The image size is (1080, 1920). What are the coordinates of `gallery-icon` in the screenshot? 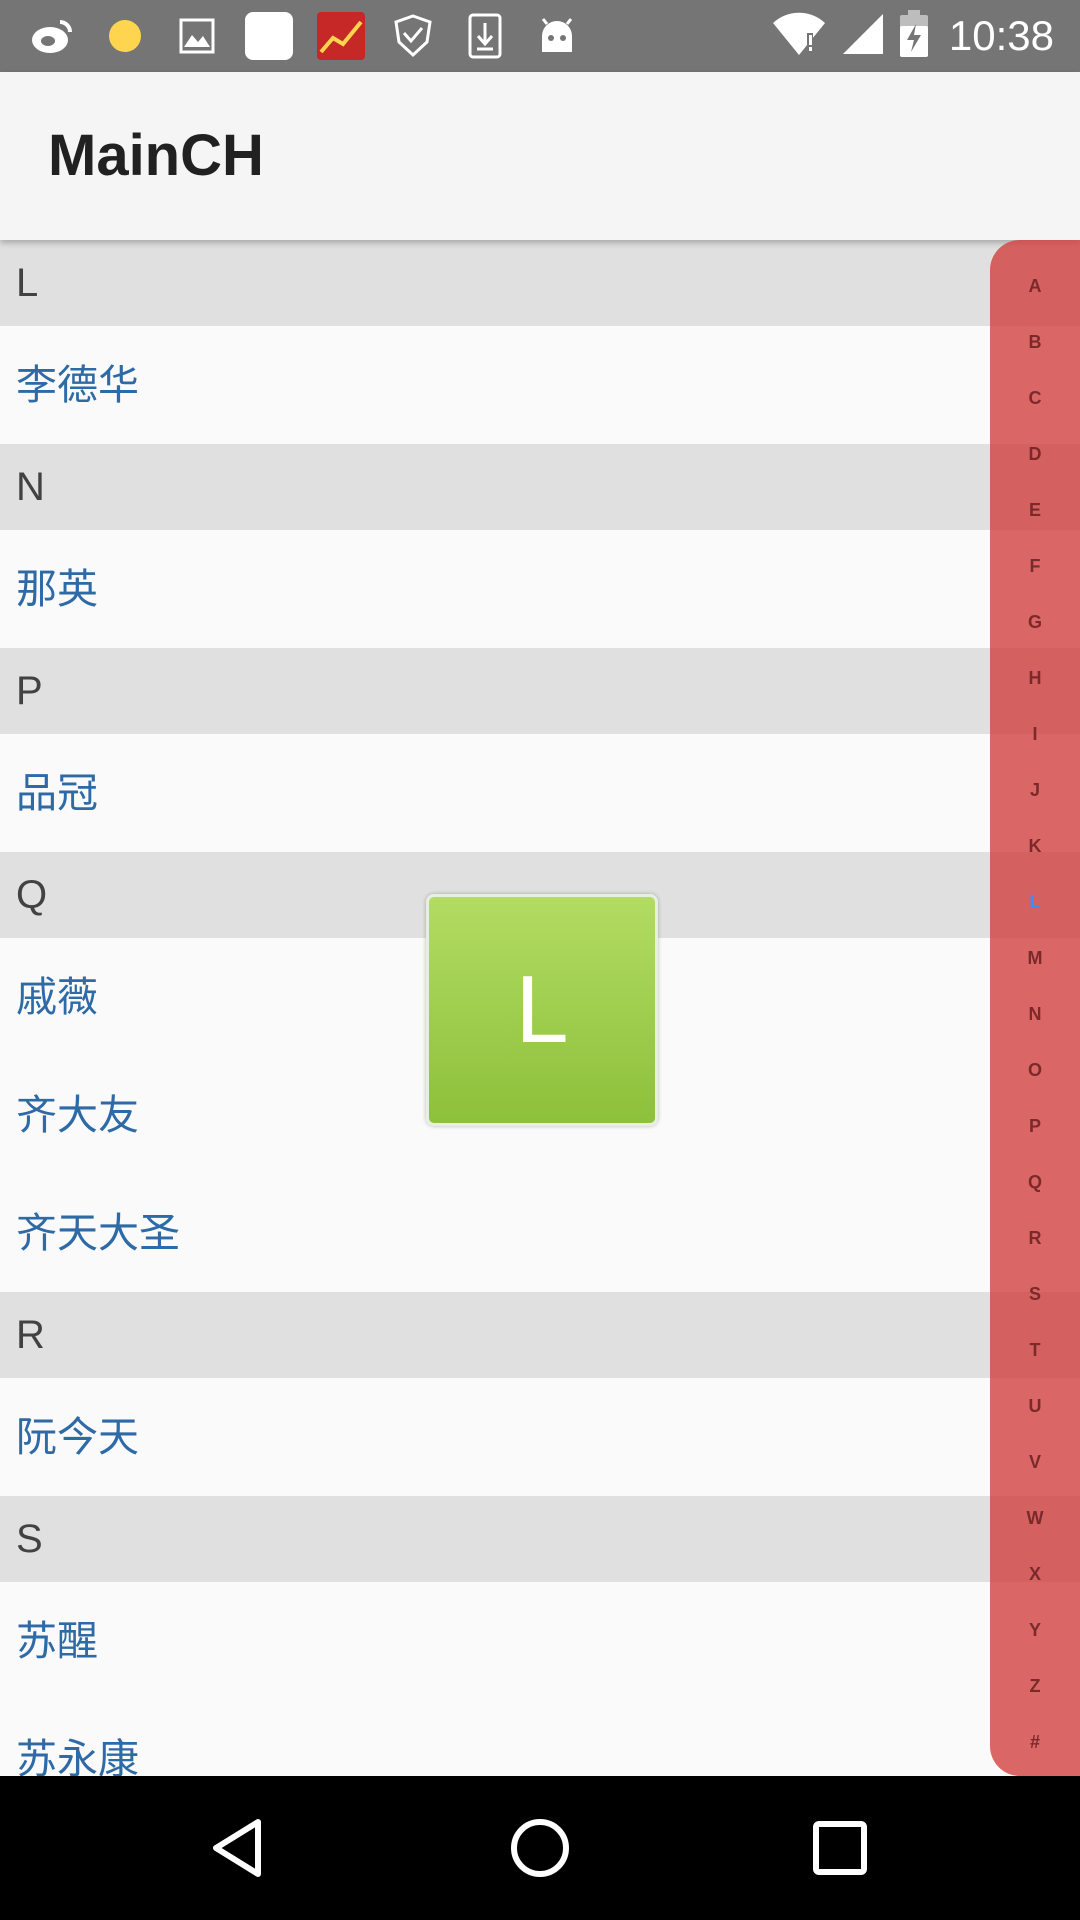 It's located at (197, 36).